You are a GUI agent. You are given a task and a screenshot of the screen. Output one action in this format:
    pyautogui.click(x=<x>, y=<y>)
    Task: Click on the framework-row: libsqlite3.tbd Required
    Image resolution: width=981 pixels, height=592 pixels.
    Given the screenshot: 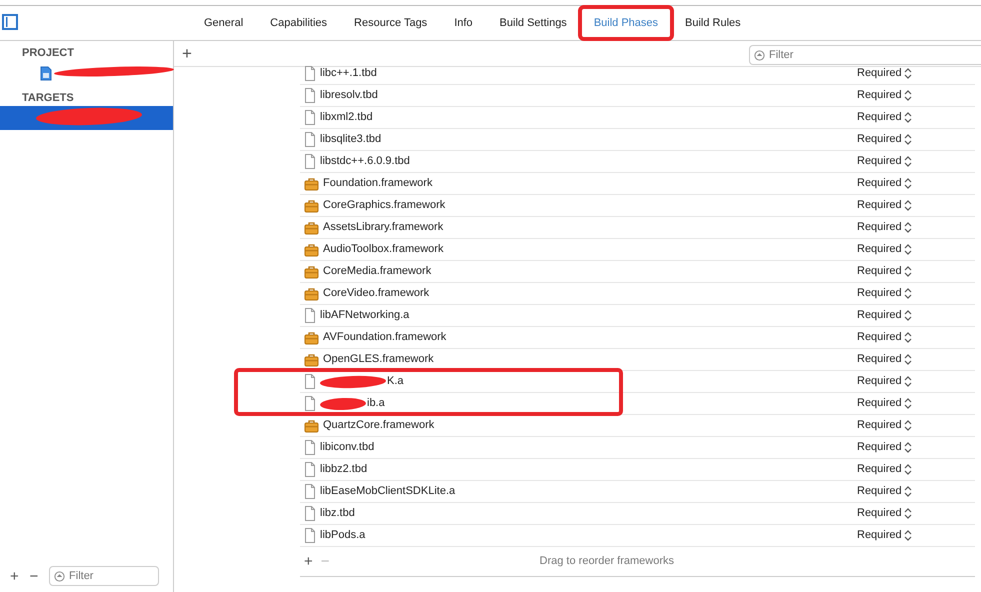 What is the action you would take?
    pyautogui.click(x=637, y=140)
    